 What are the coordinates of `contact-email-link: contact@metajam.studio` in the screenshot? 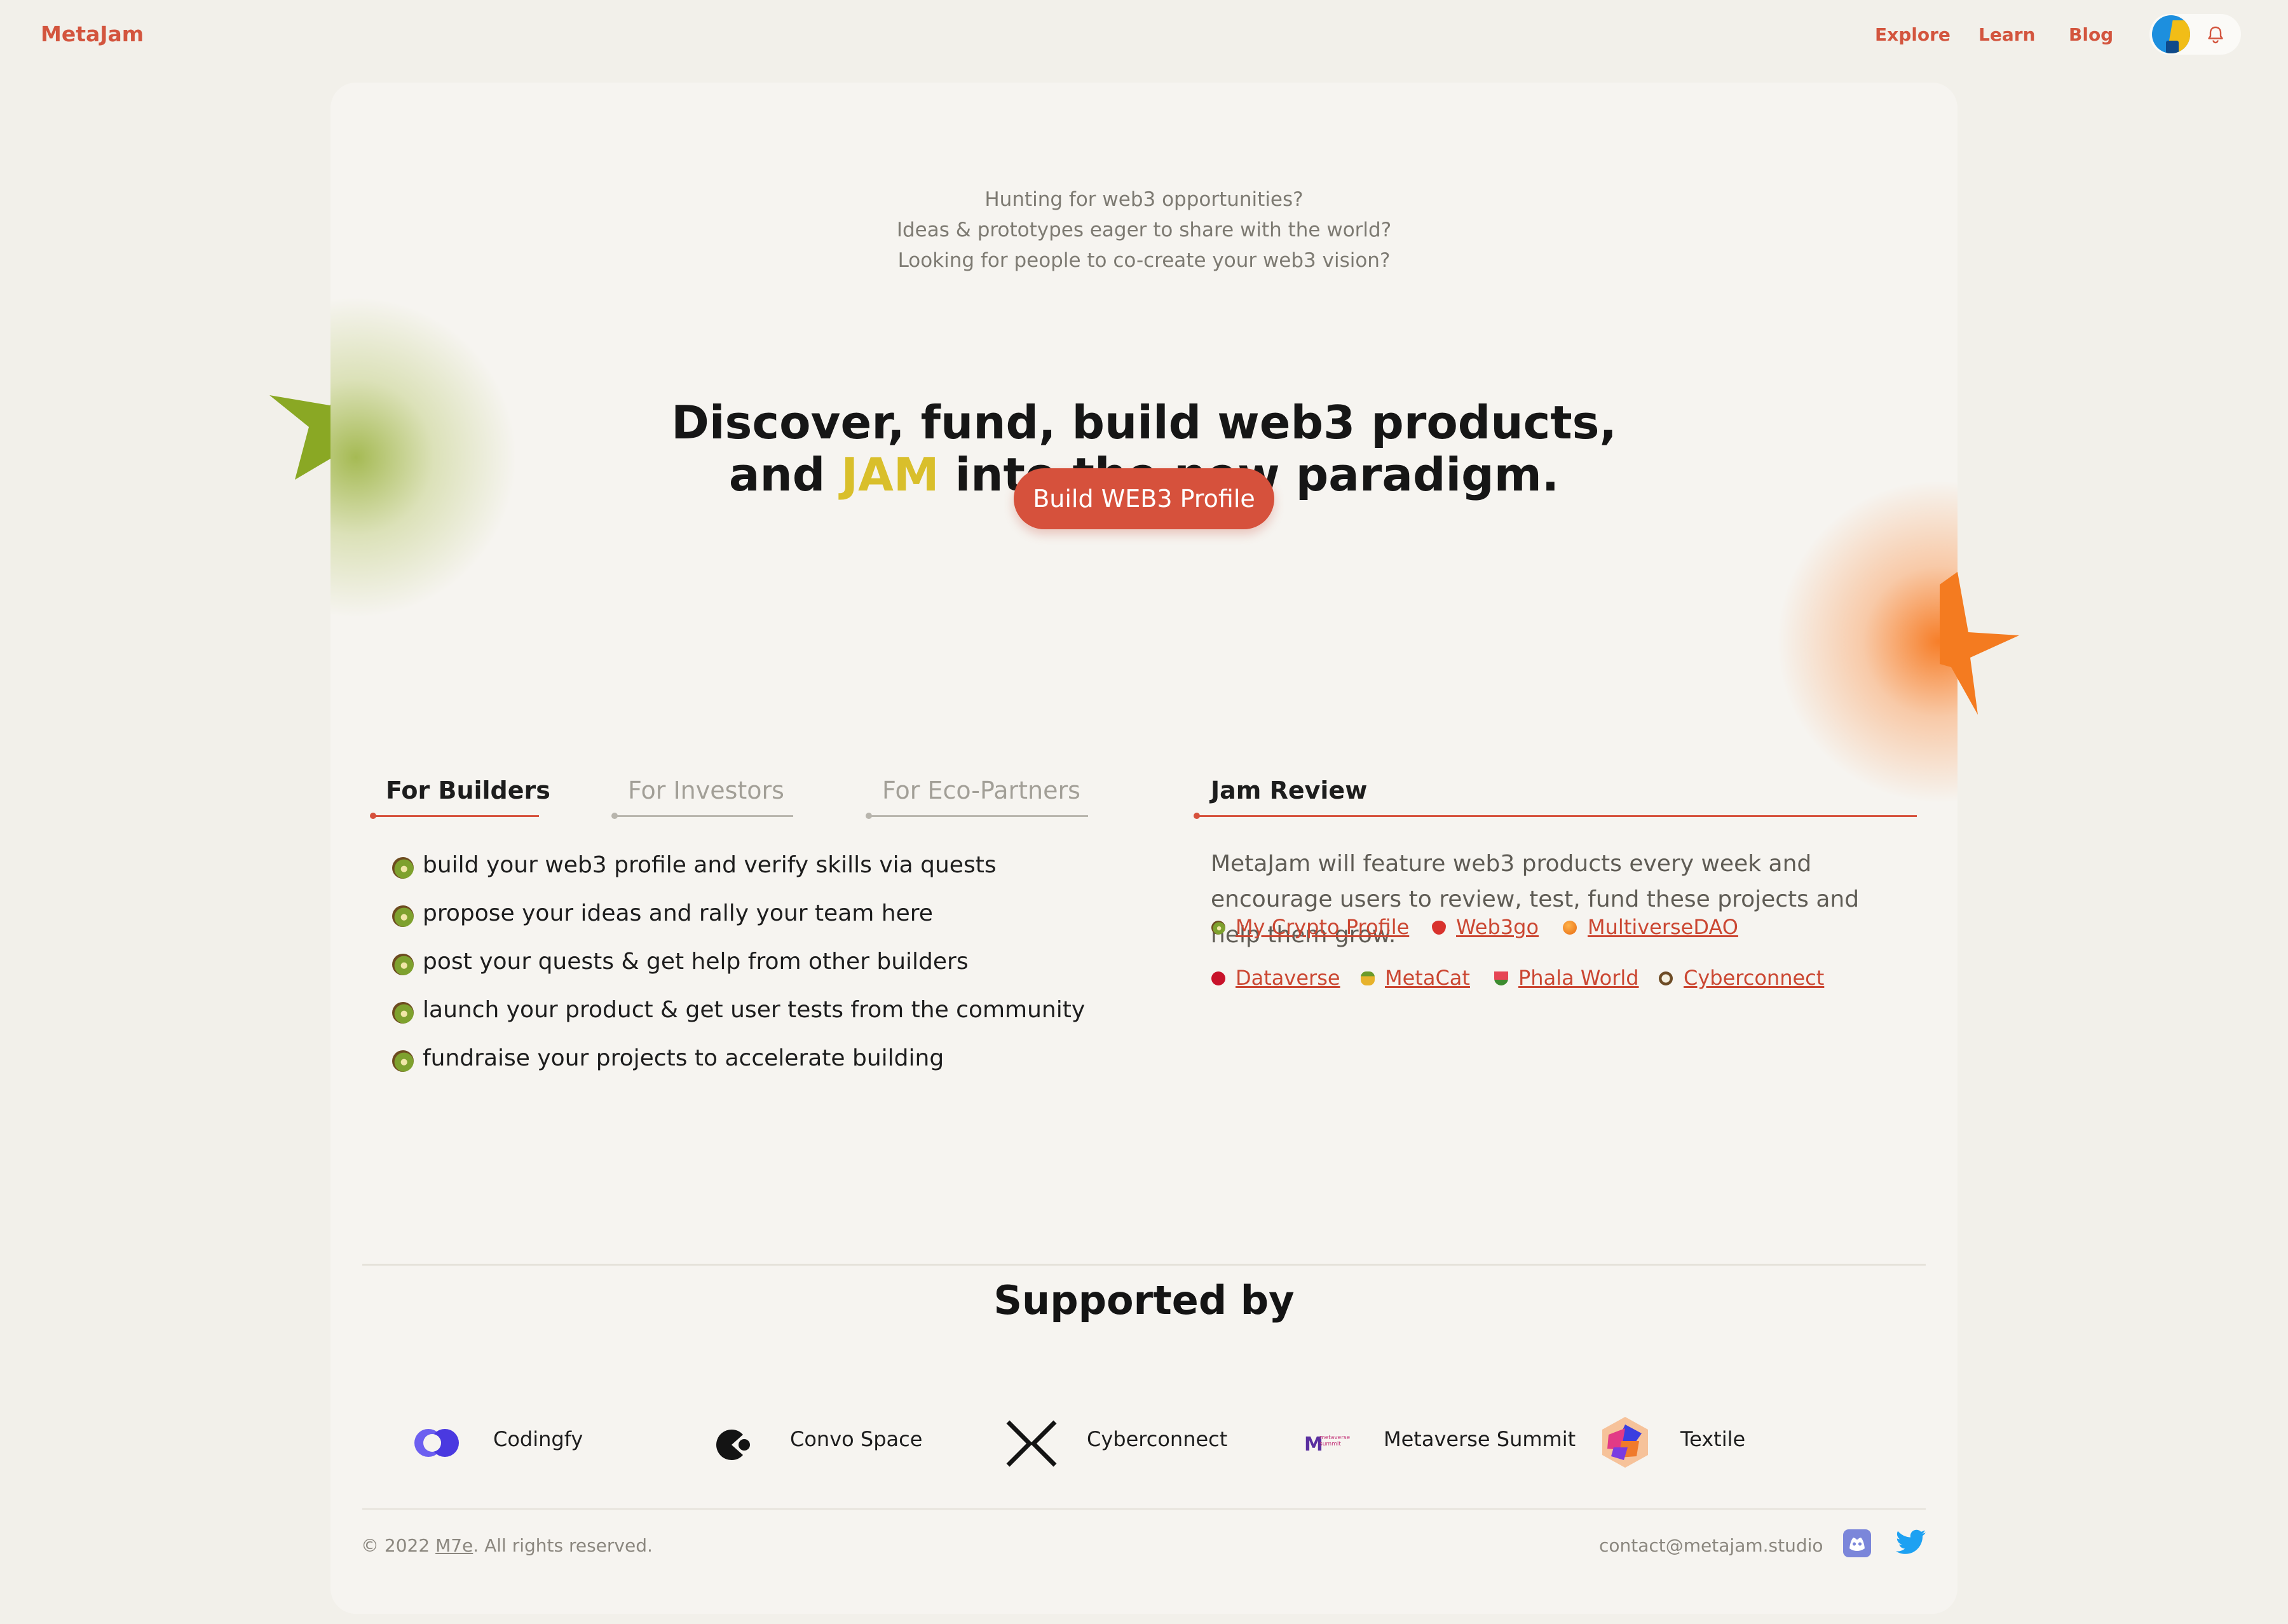 It's located at (1711, 1545).